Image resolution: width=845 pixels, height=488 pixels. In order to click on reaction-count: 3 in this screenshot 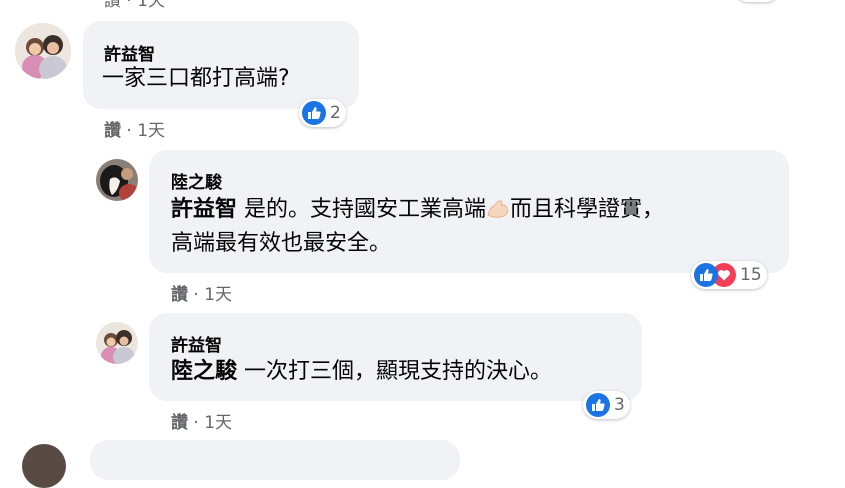, I will do `click(619, 405)`.